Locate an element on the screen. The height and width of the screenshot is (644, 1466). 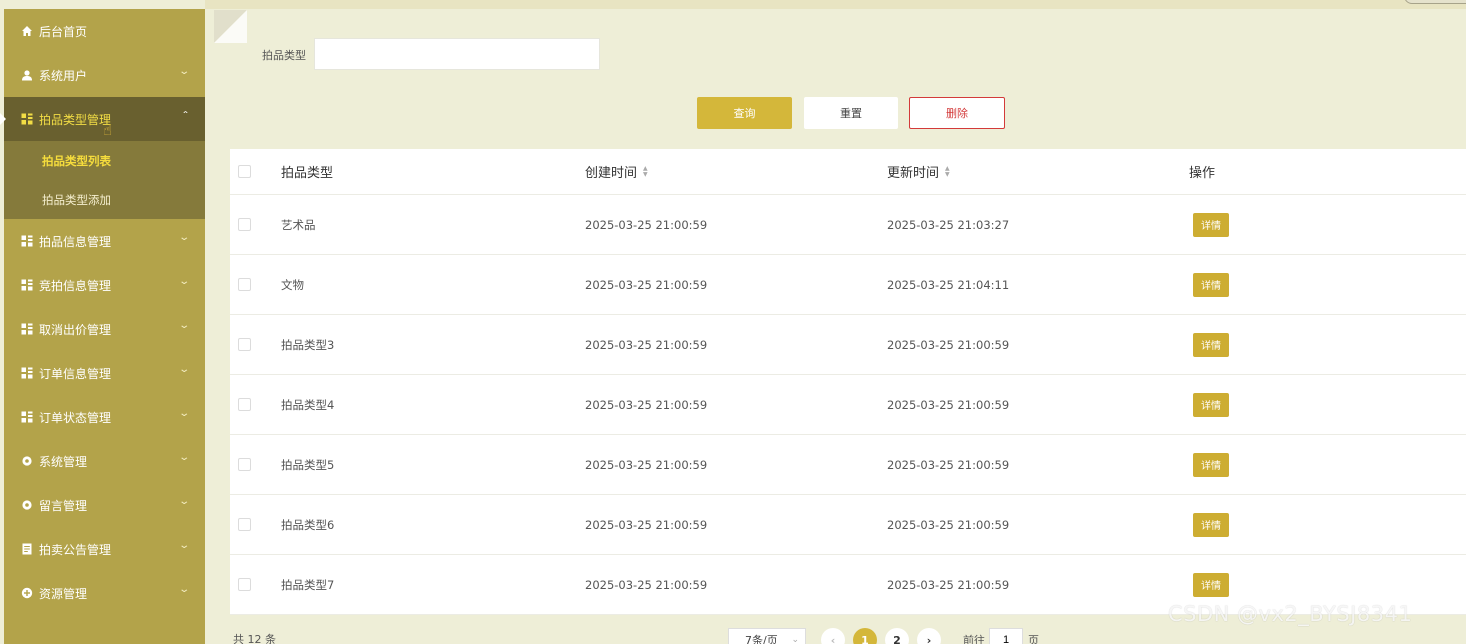
watermark: CSDN @vx2_BYSJ8341 is located at coordinates (1290, 614).